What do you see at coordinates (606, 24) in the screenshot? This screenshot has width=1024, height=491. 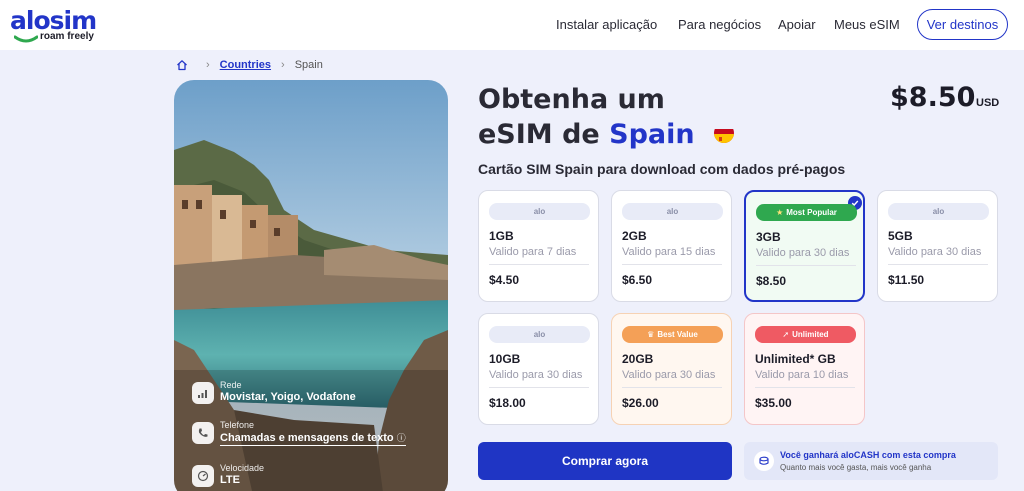 I see `nav-install-app: Instalar aplicação` at bounding box center [606, 24].